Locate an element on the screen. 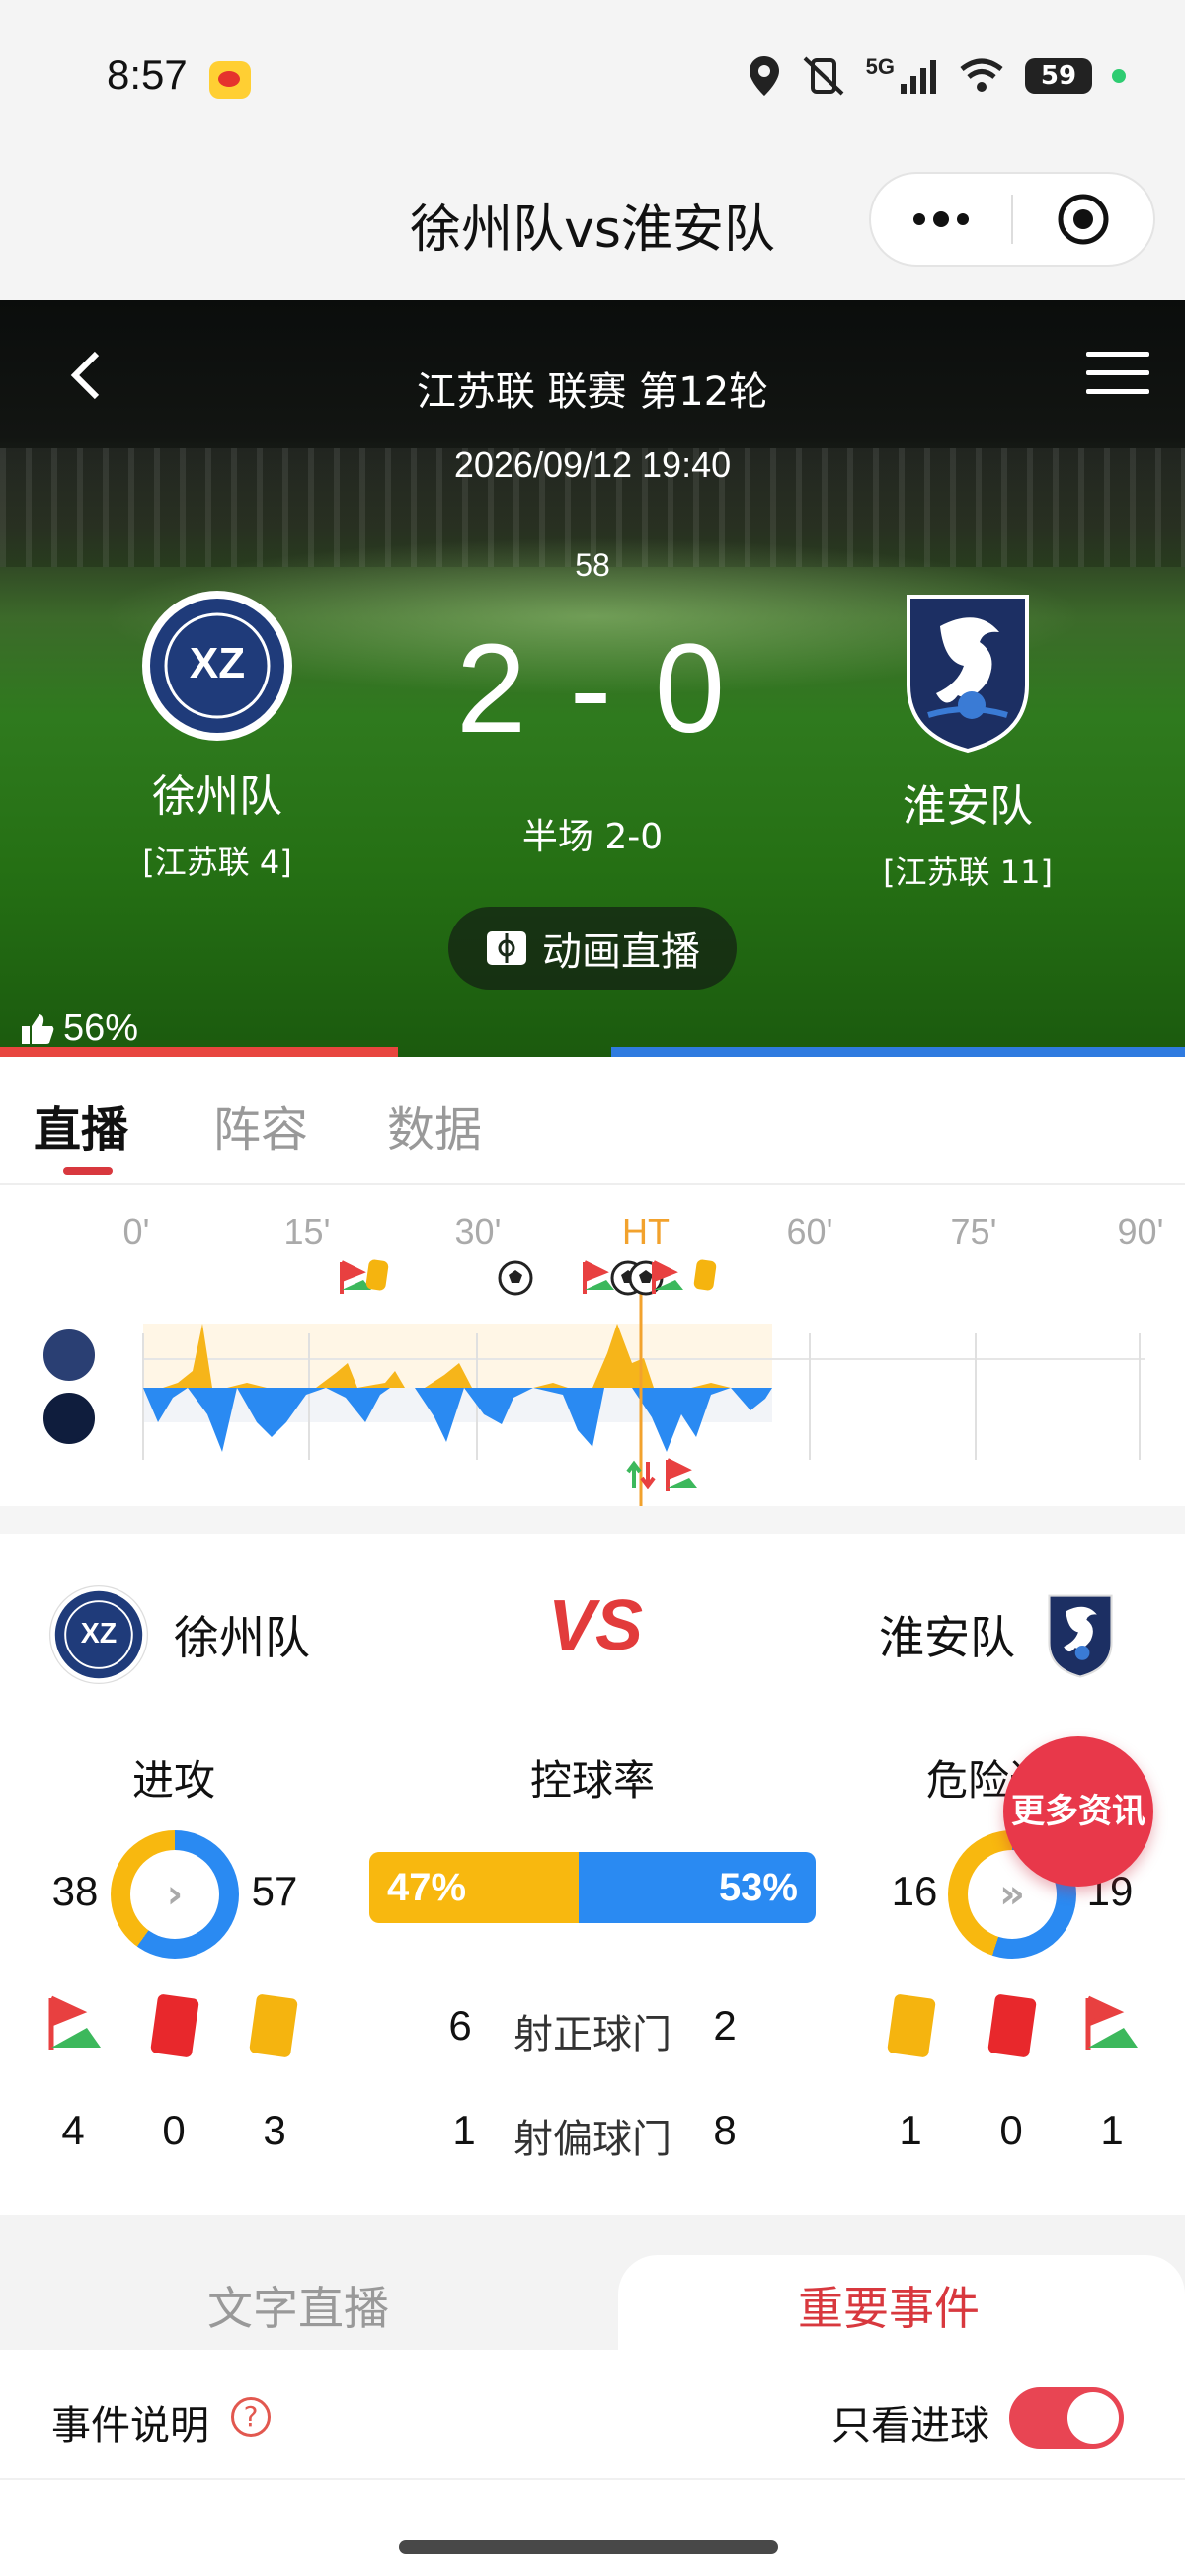 The image size is (1185, 2576). possession-away-value: 53% is located at coordinates (758, 1887).